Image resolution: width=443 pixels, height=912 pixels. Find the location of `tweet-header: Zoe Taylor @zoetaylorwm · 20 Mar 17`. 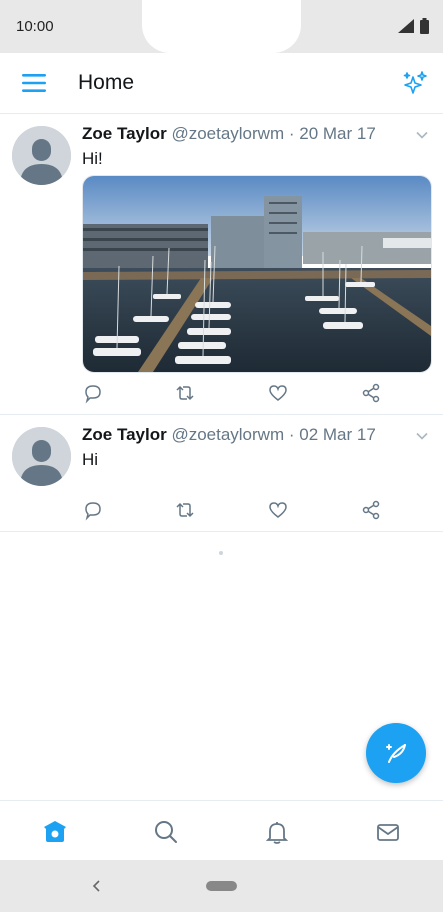

tweet-header: Zoe Taylor @zoetaylorwm · 20 Mar 17 is located at coordinates (229, 134).